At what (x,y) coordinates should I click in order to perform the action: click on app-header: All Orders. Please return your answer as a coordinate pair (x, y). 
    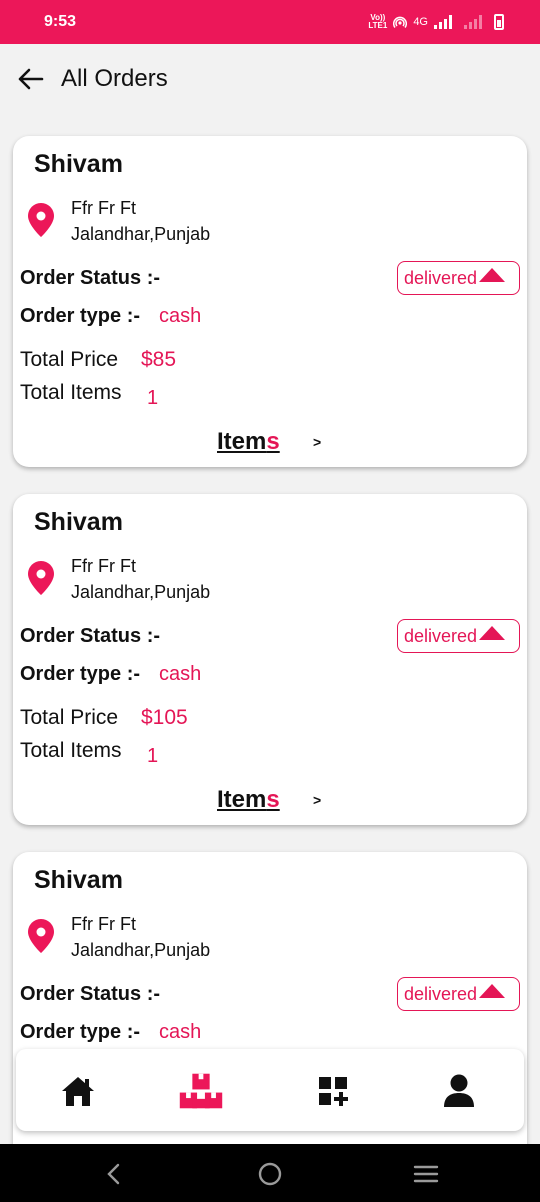
    Looking at the image, I should click on (270, 79).